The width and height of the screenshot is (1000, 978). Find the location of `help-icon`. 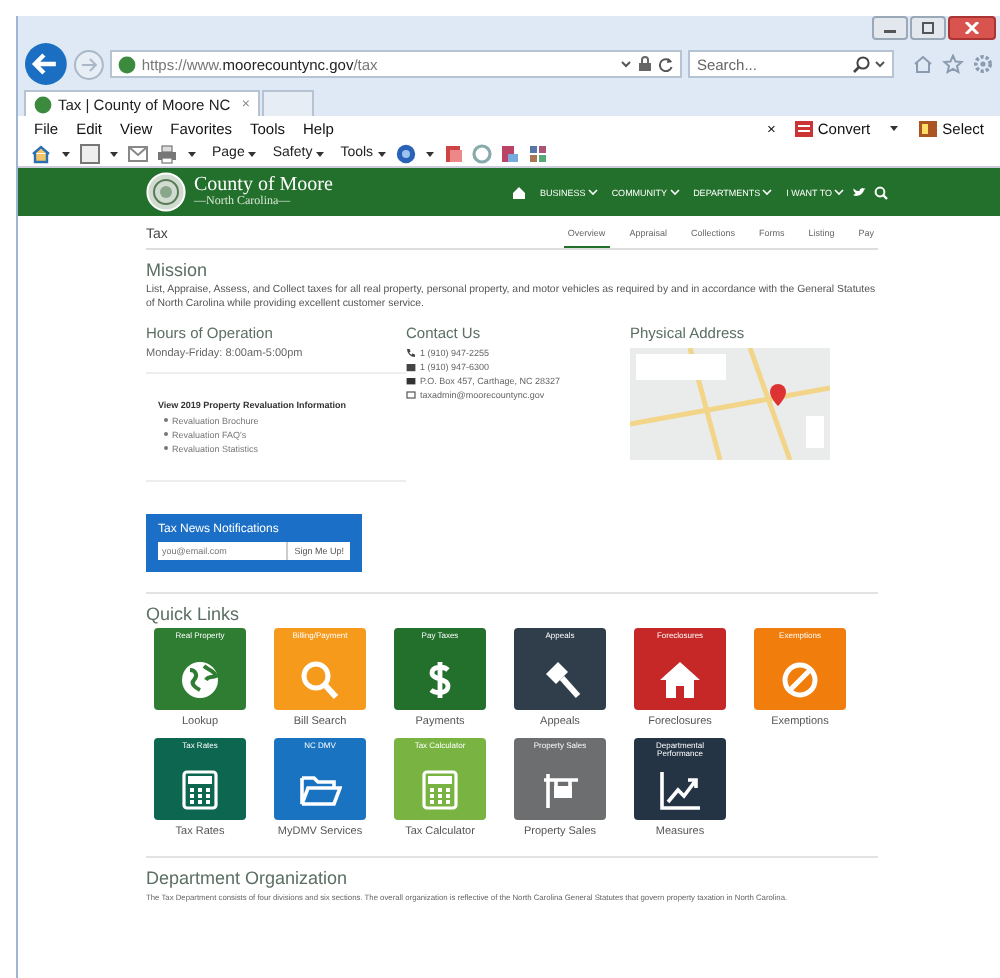

help-icon is located at coordinates (405, 153).